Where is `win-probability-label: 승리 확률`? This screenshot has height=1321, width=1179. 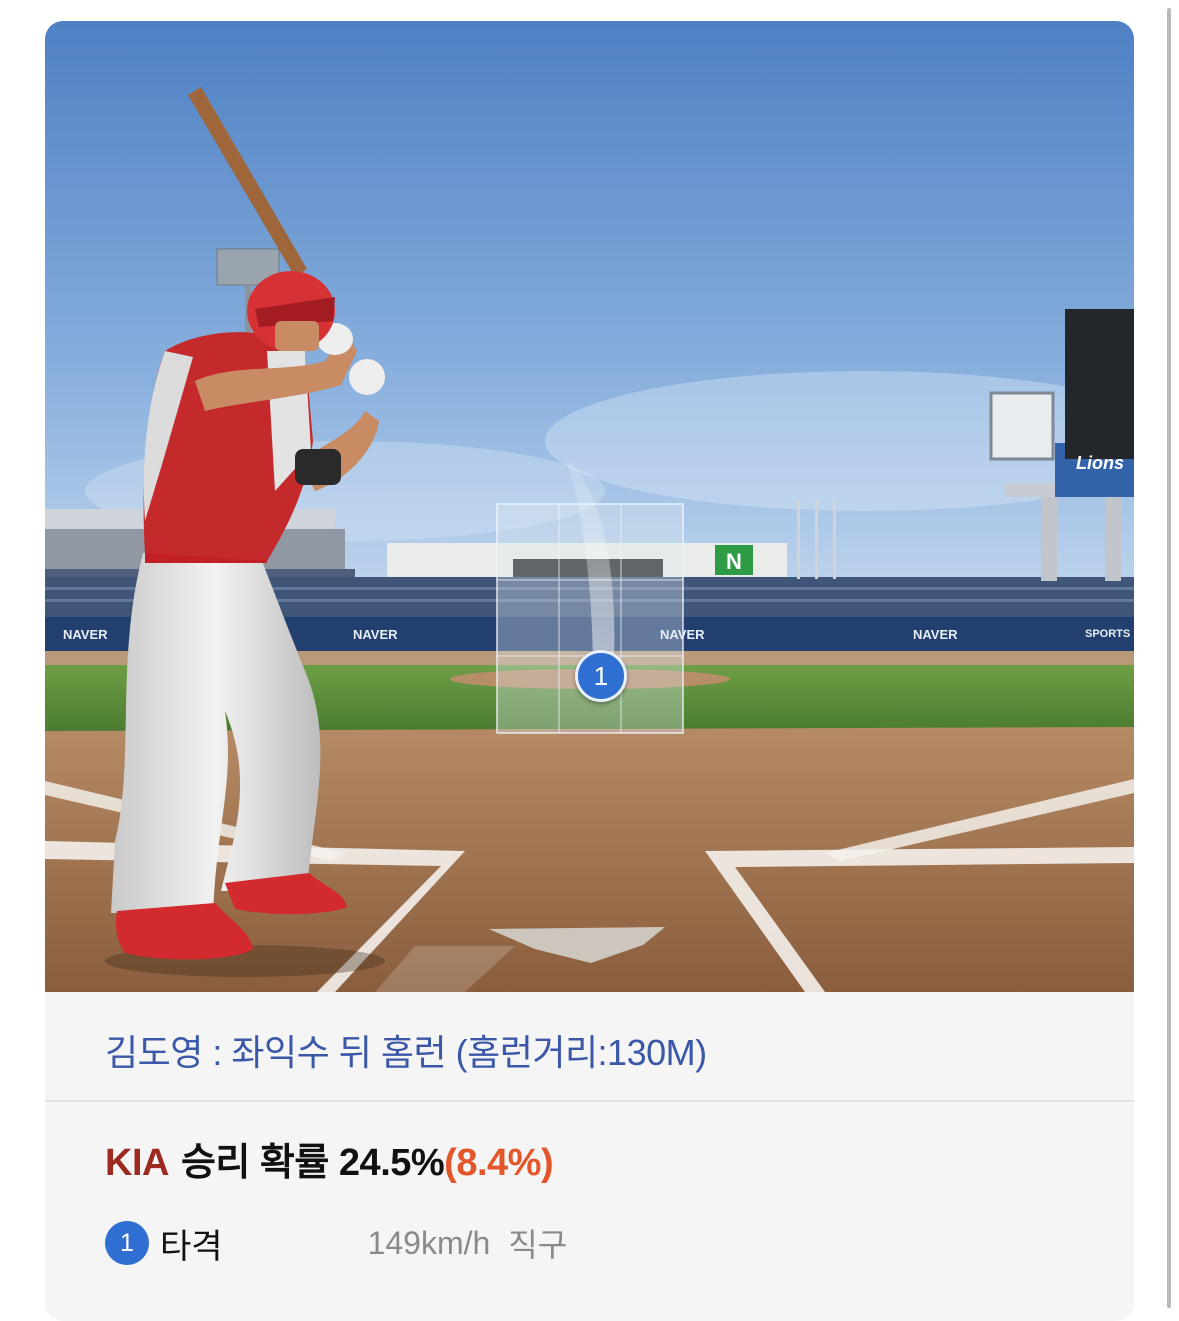 win-probability-label: 승리 확률 is located at coordinates (254, 1163).